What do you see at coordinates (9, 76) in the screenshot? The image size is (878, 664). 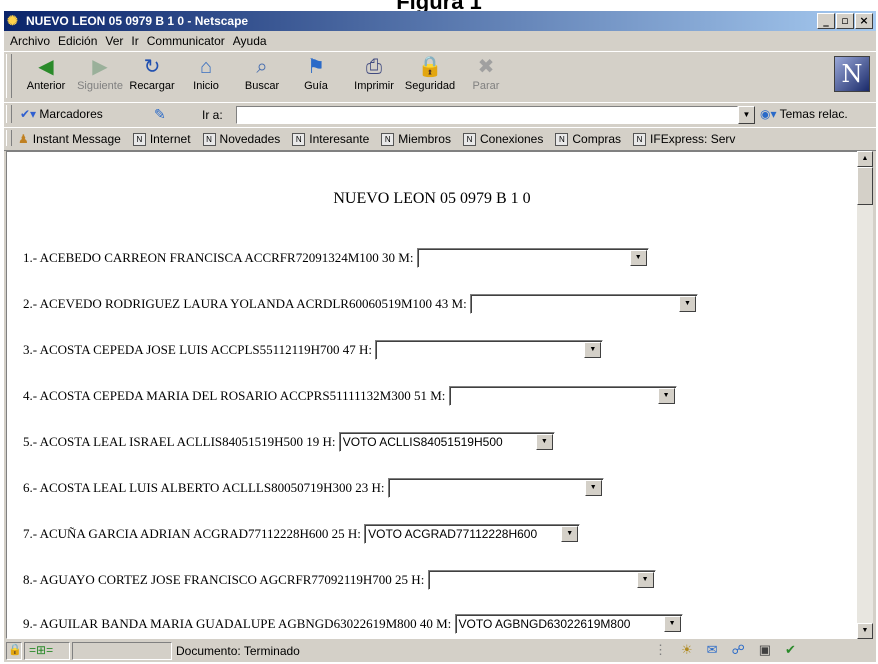 I see `toolbar-grip` at bounding box center [9, 76].